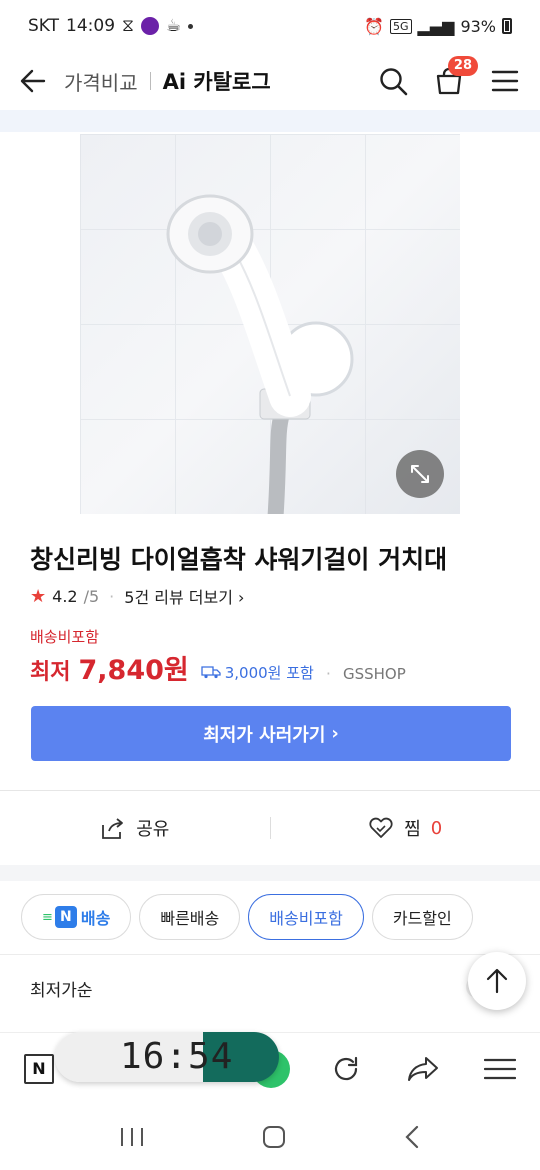 Image resolution: width=540 pixels, height=1170 pixels. What do you see at coordinates (393, 81) in the screenshot?
I see `search-icon` at bounding box center [393, 81].